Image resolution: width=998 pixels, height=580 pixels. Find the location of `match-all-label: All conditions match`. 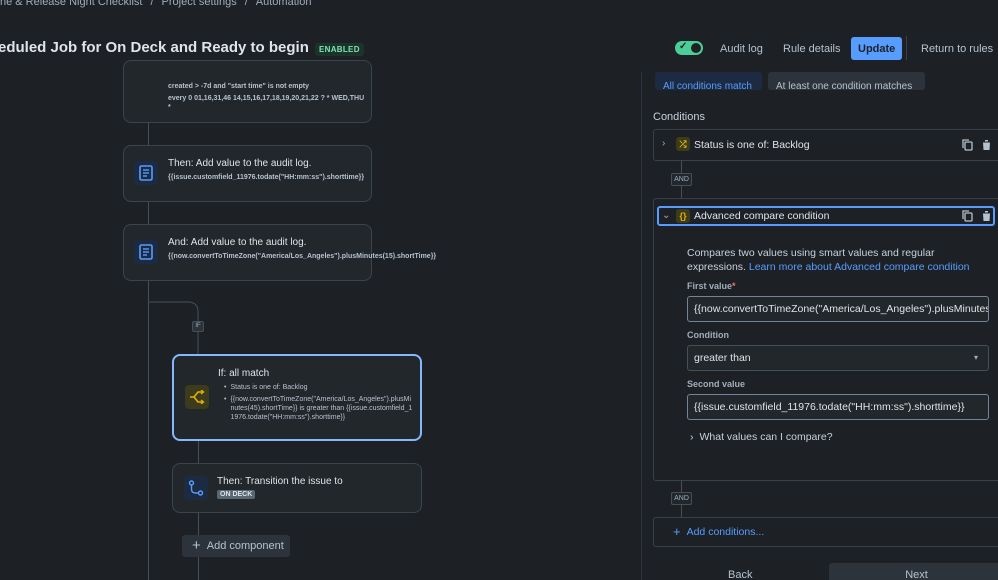

match-all-label: All conditions match is located at coordinates (707, 85).